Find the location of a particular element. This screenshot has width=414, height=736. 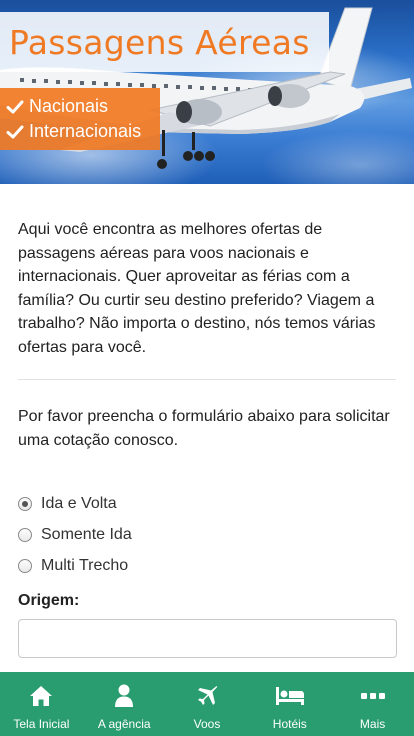

radio-label: Ida e Volta is located at coordinates (79, 504).